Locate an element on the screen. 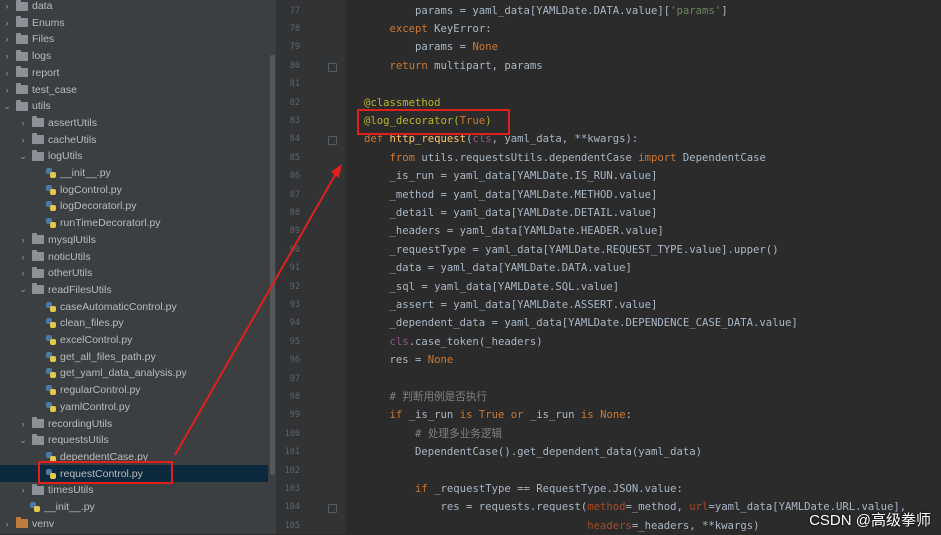  tree-folder: › cacheUtils is located at coordinates (134, 139).